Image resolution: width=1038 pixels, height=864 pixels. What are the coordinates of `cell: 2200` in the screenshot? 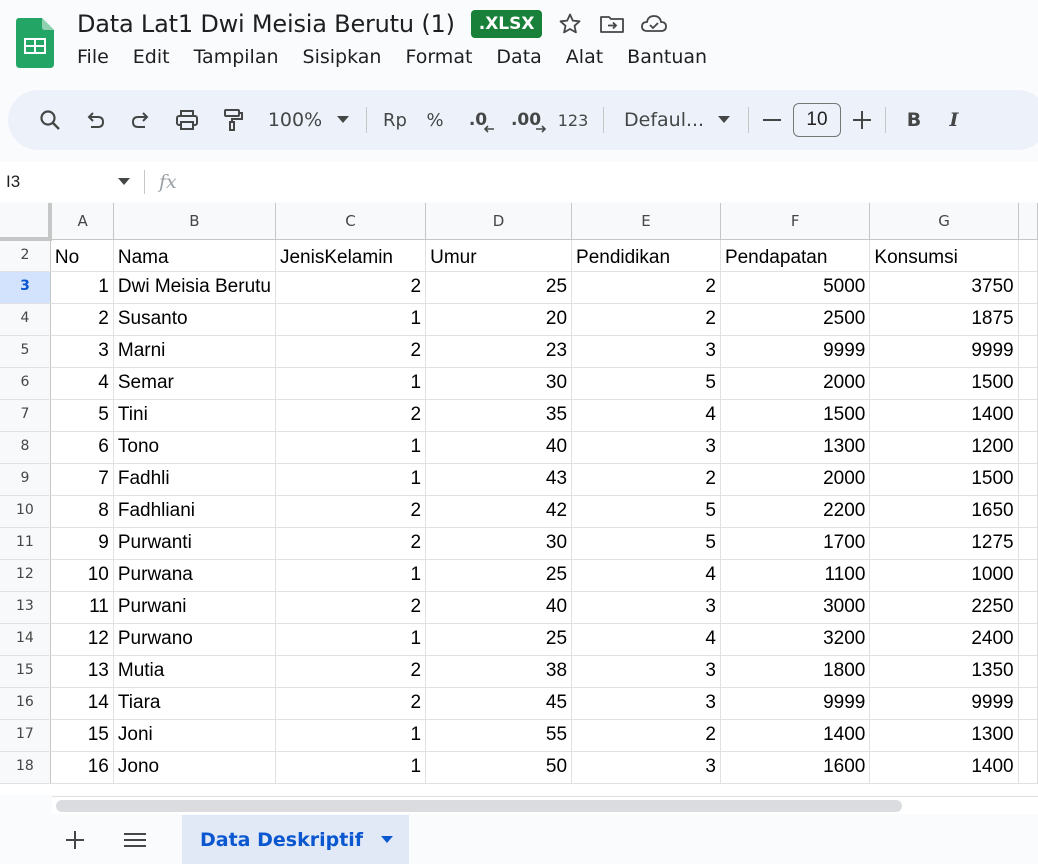 It's located at (795, 511).